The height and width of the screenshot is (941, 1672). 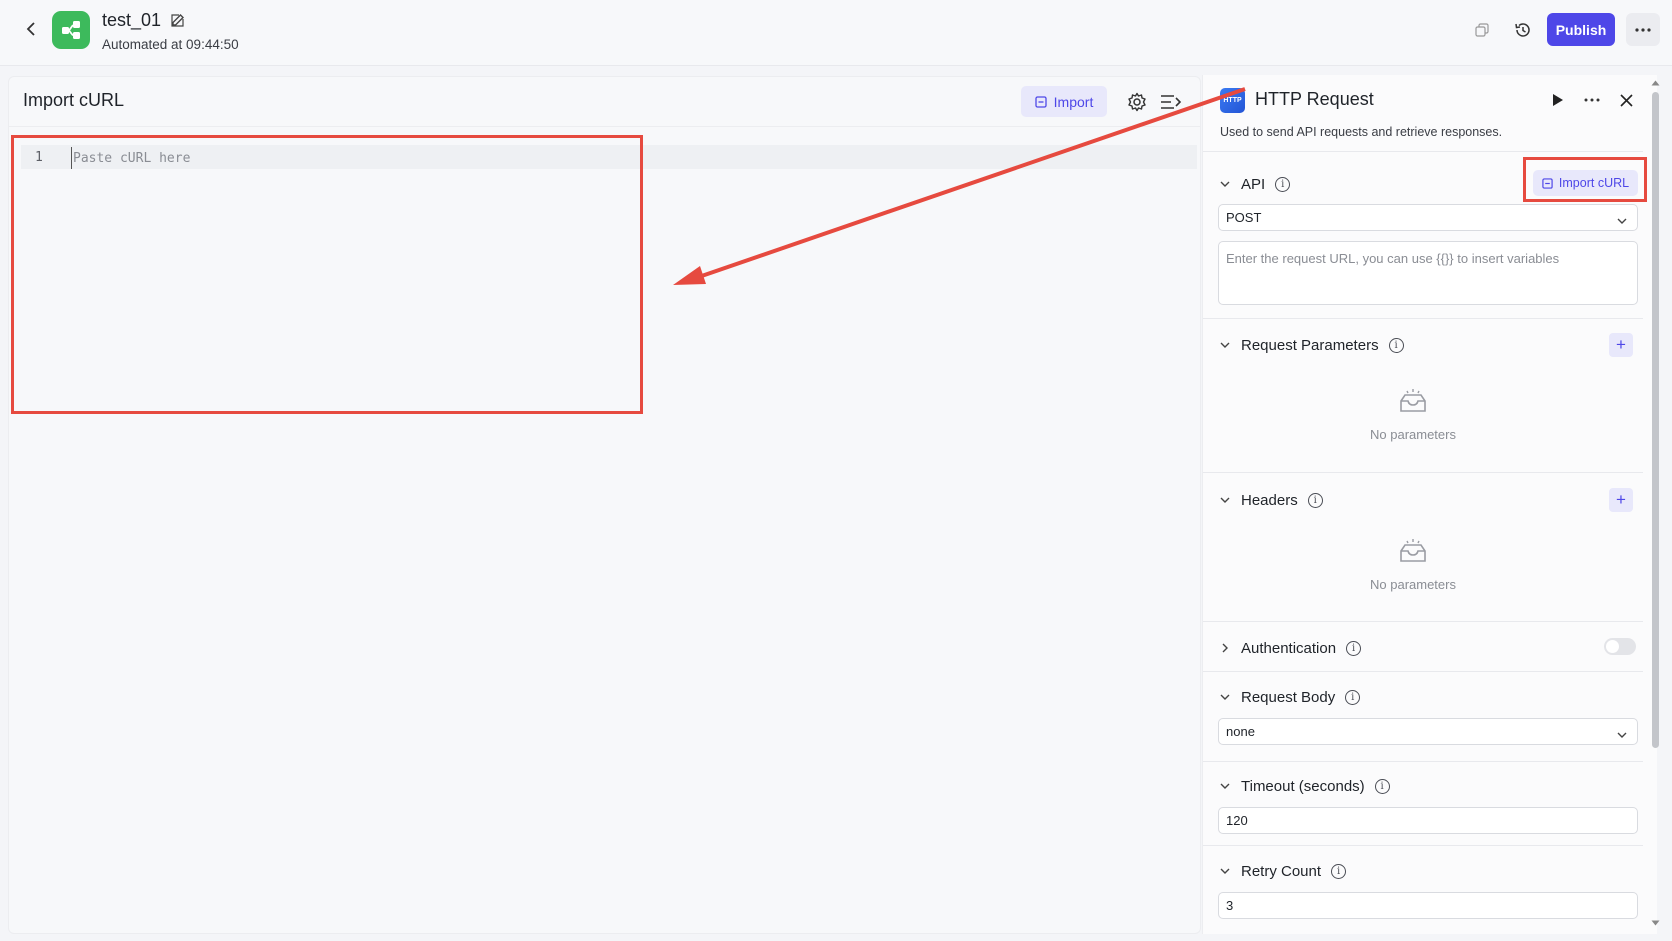 I want to click on top-bar: test_01 Automated at 09:44:50 Publish, so click(x=836, y=33).